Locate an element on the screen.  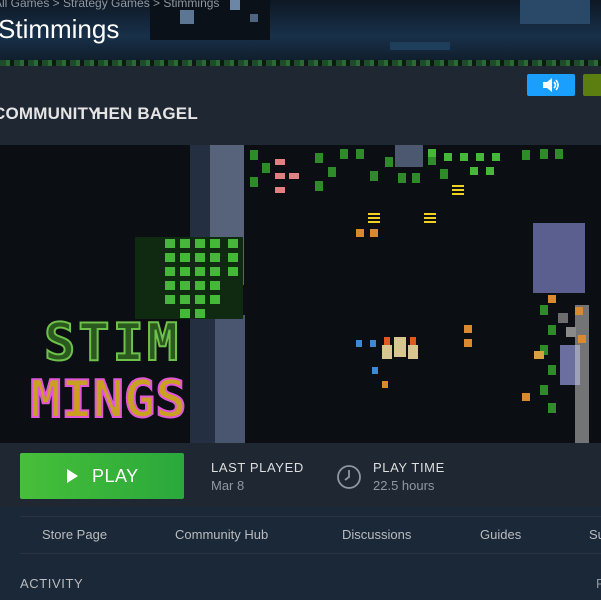
sound-button is located at coordinates (551, 85).